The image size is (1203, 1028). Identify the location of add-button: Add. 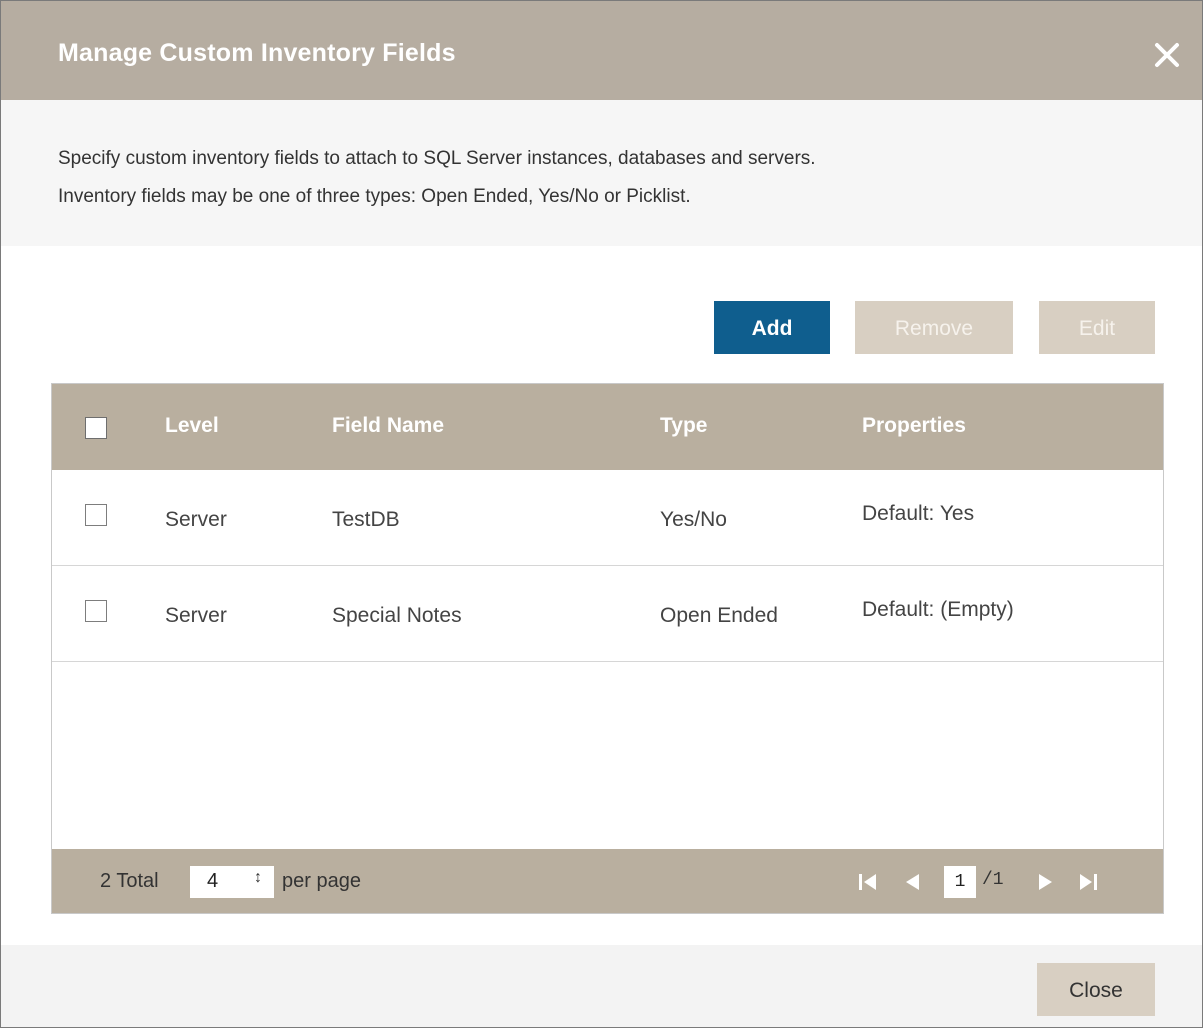
(772, 327).